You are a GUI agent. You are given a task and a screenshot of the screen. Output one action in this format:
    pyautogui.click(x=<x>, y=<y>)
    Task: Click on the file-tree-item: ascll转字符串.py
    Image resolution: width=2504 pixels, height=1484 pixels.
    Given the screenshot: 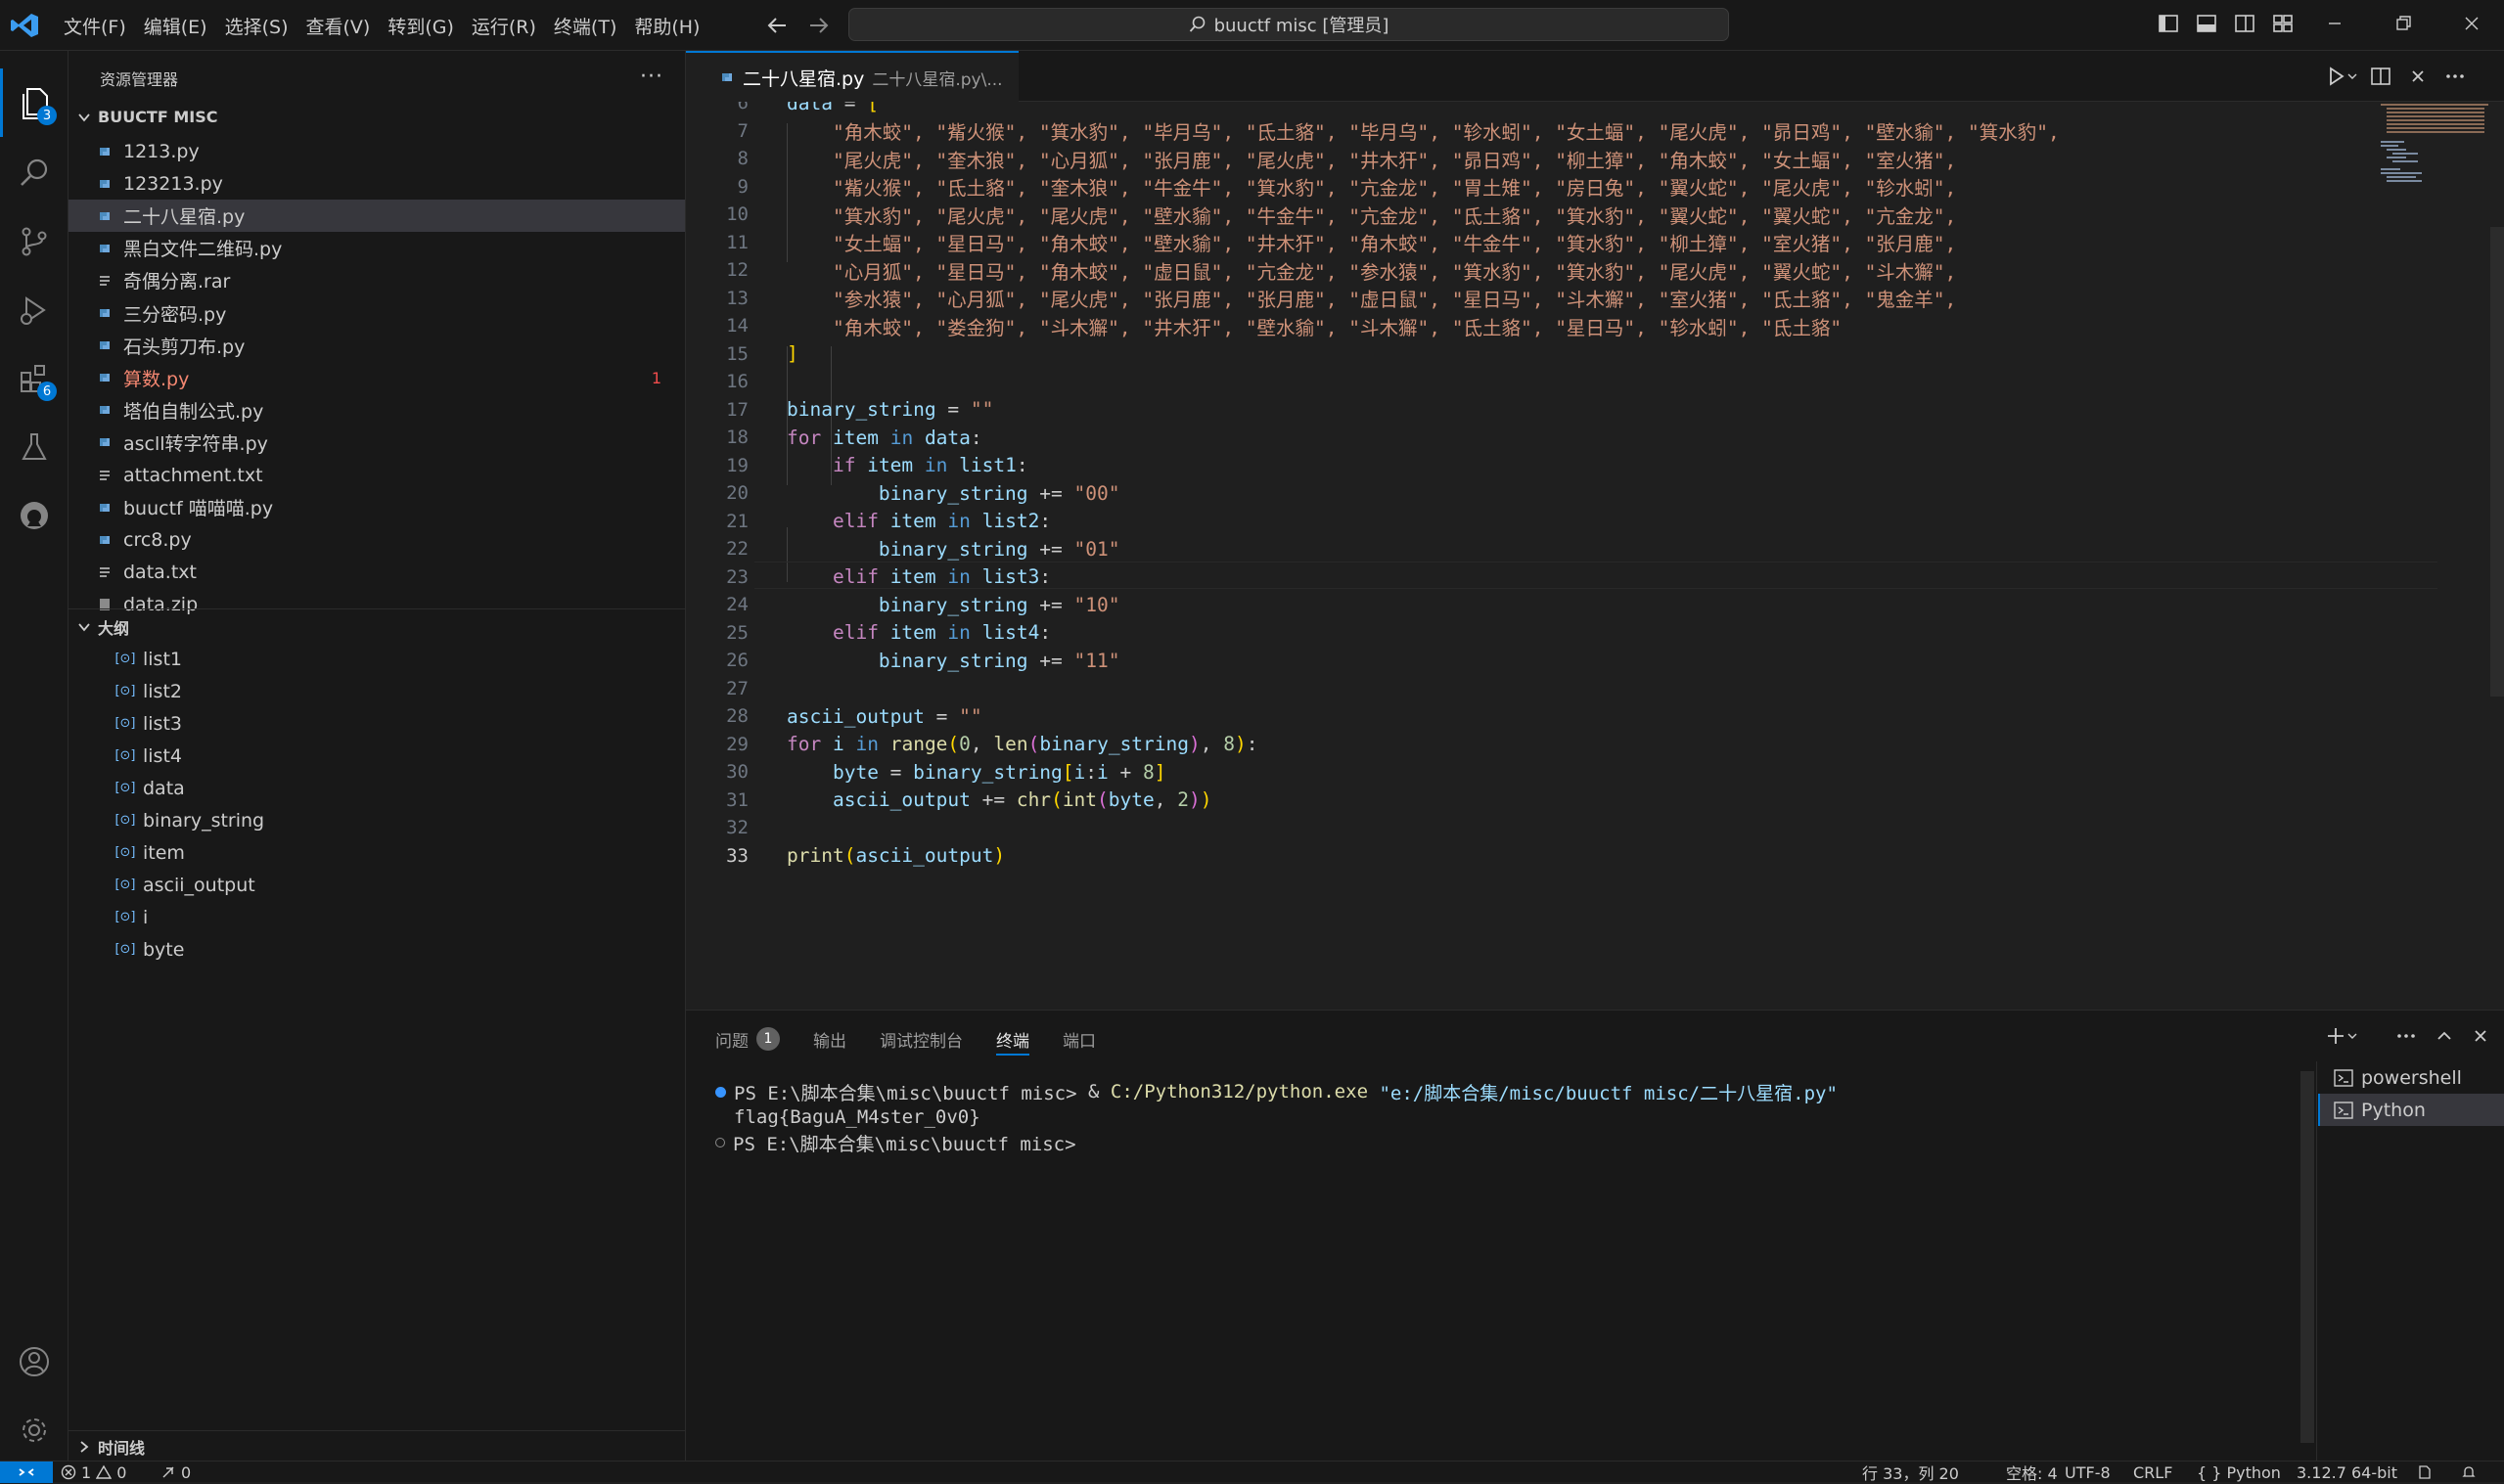 What is the action you would take?
    pyautogui.click(x=376, y=443)
    